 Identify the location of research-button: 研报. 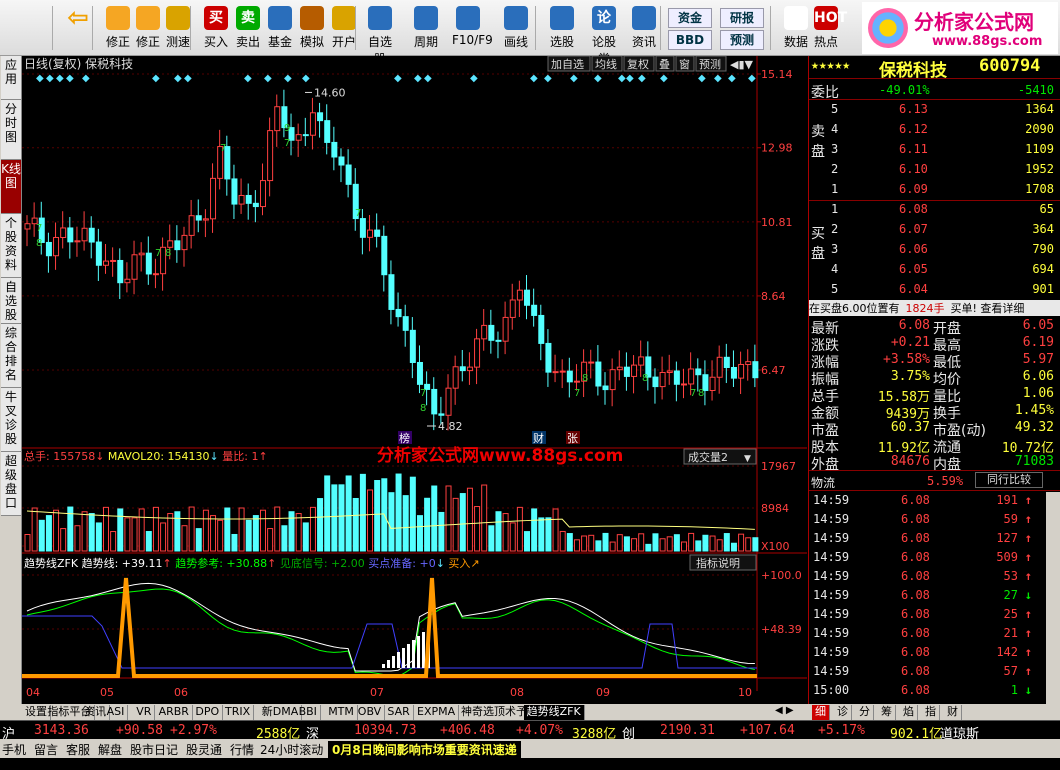
(742, 18).